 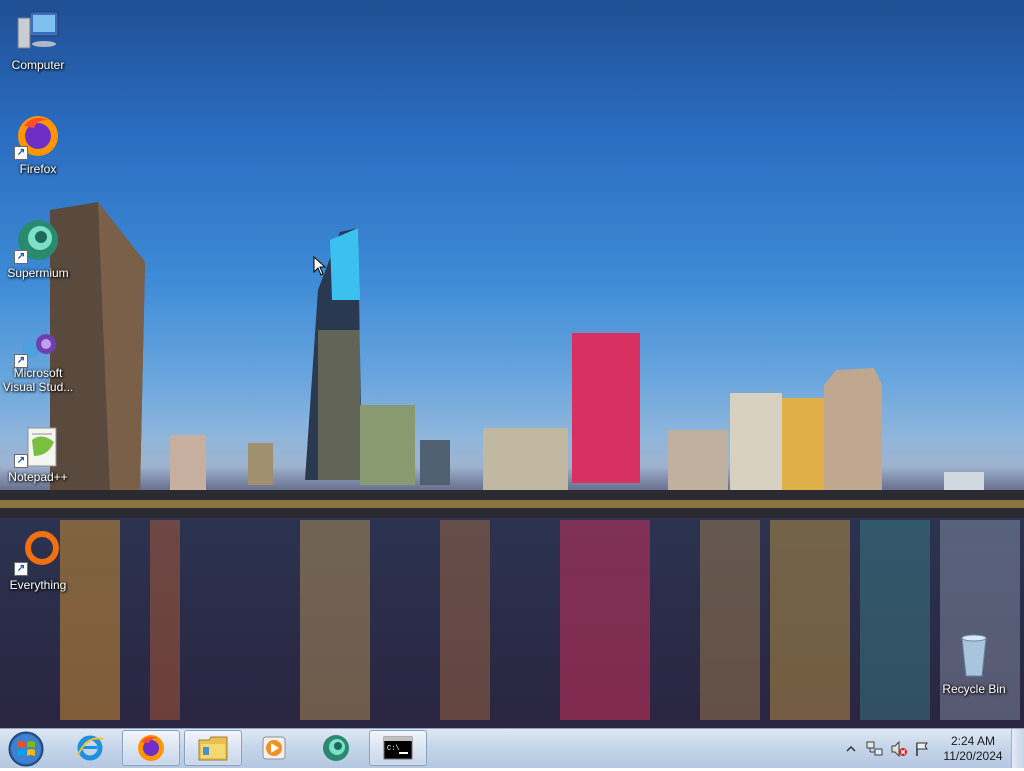 I want to click on taskbar-supermium, so click(x=336, y=748).